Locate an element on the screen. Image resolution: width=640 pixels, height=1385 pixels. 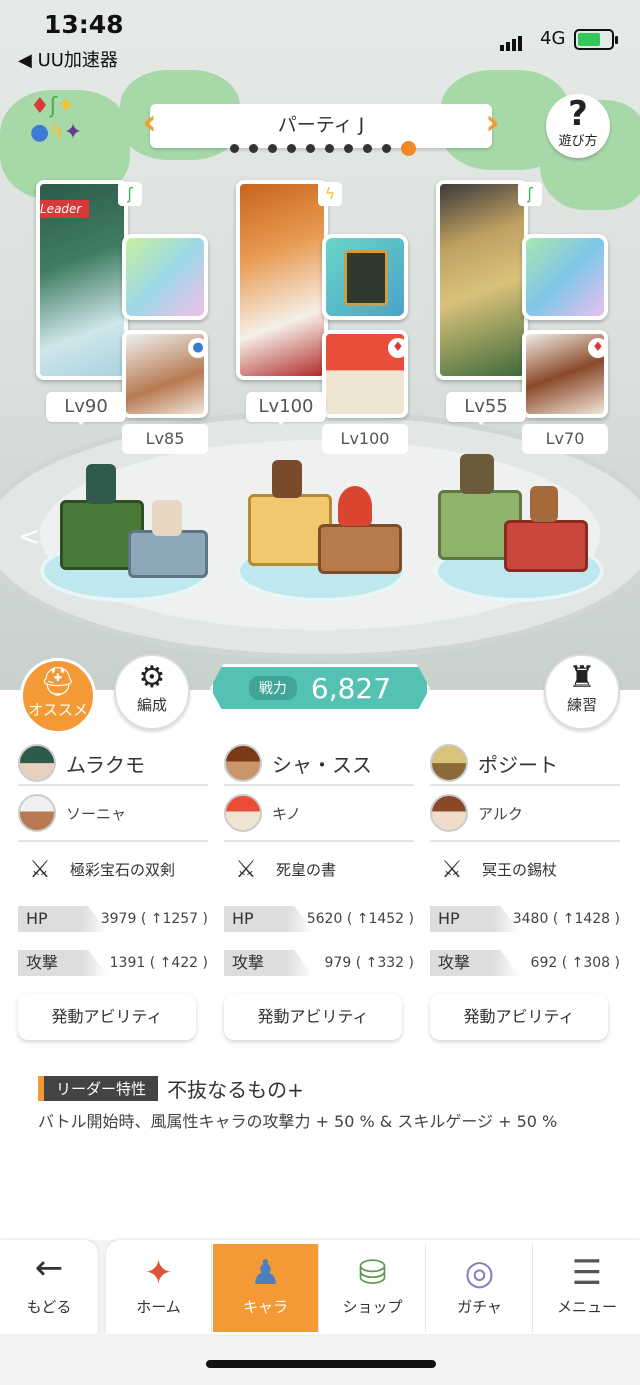
tab-gacha: ◎ ガチャ is located at coordinates (480, 1288).